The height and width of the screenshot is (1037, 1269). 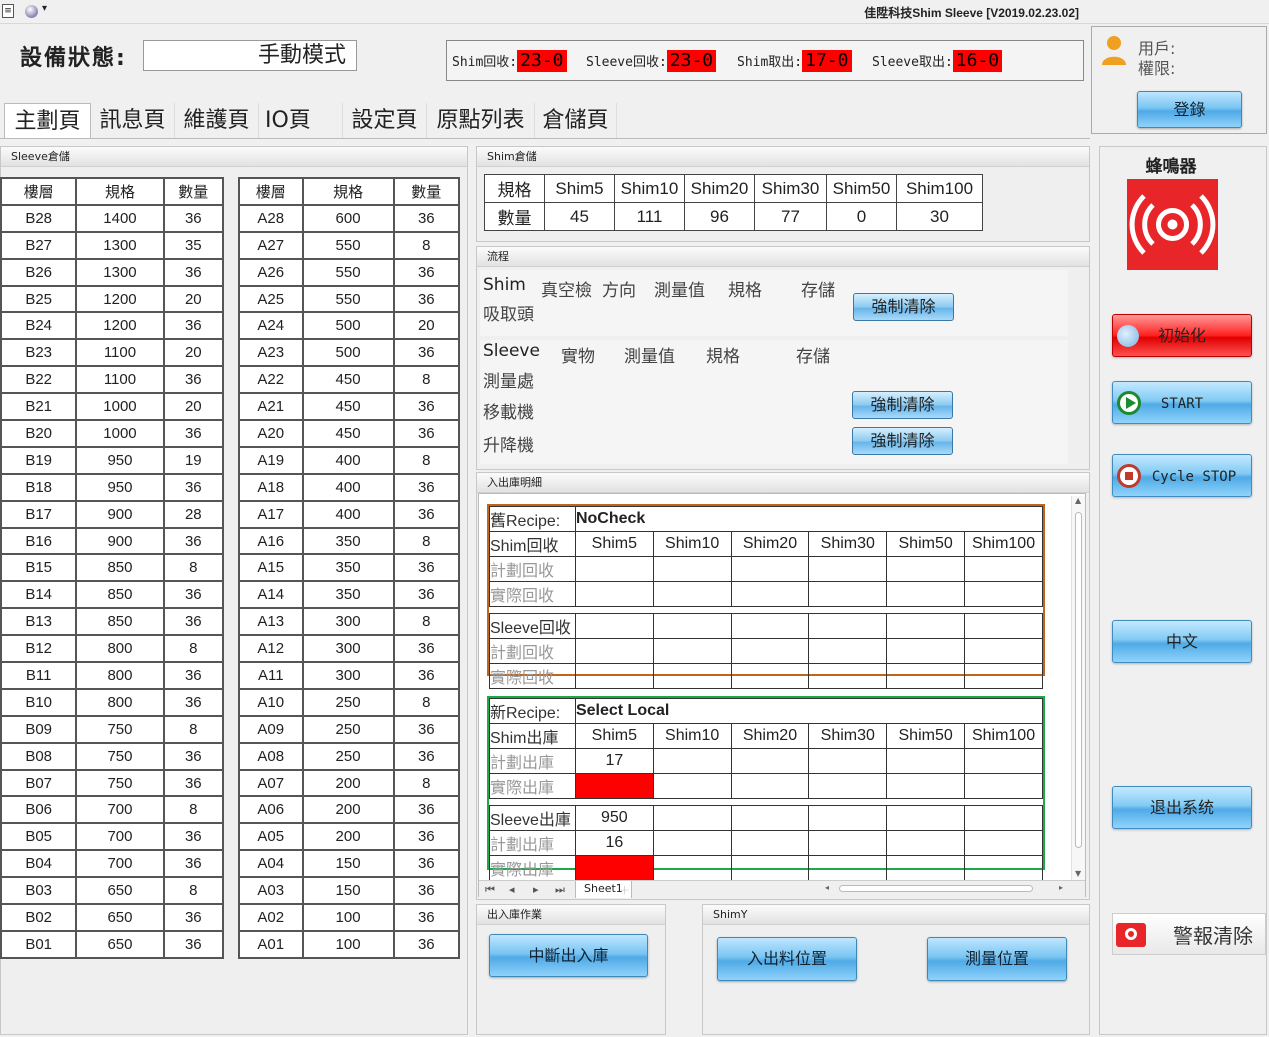 What do you see at coordinates (1061, 887) in the screenshot?
I see `scroll-right-icon: ▸` at bounding box center [1061, 887].